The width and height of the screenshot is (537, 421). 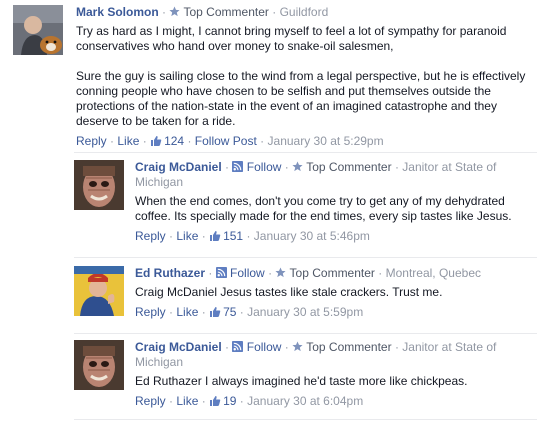 I want to click on author-location: Montreal, Quebec, so click(x=433, y=273).